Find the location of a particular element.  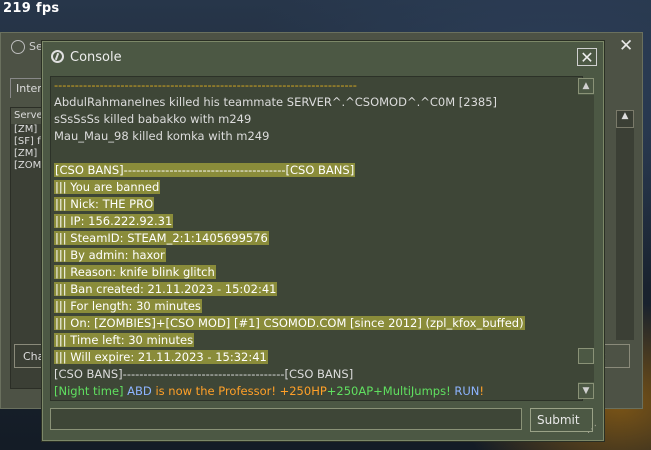

ban-line: ||| Time left: 30 minutes is located at coordinates (124, 340).